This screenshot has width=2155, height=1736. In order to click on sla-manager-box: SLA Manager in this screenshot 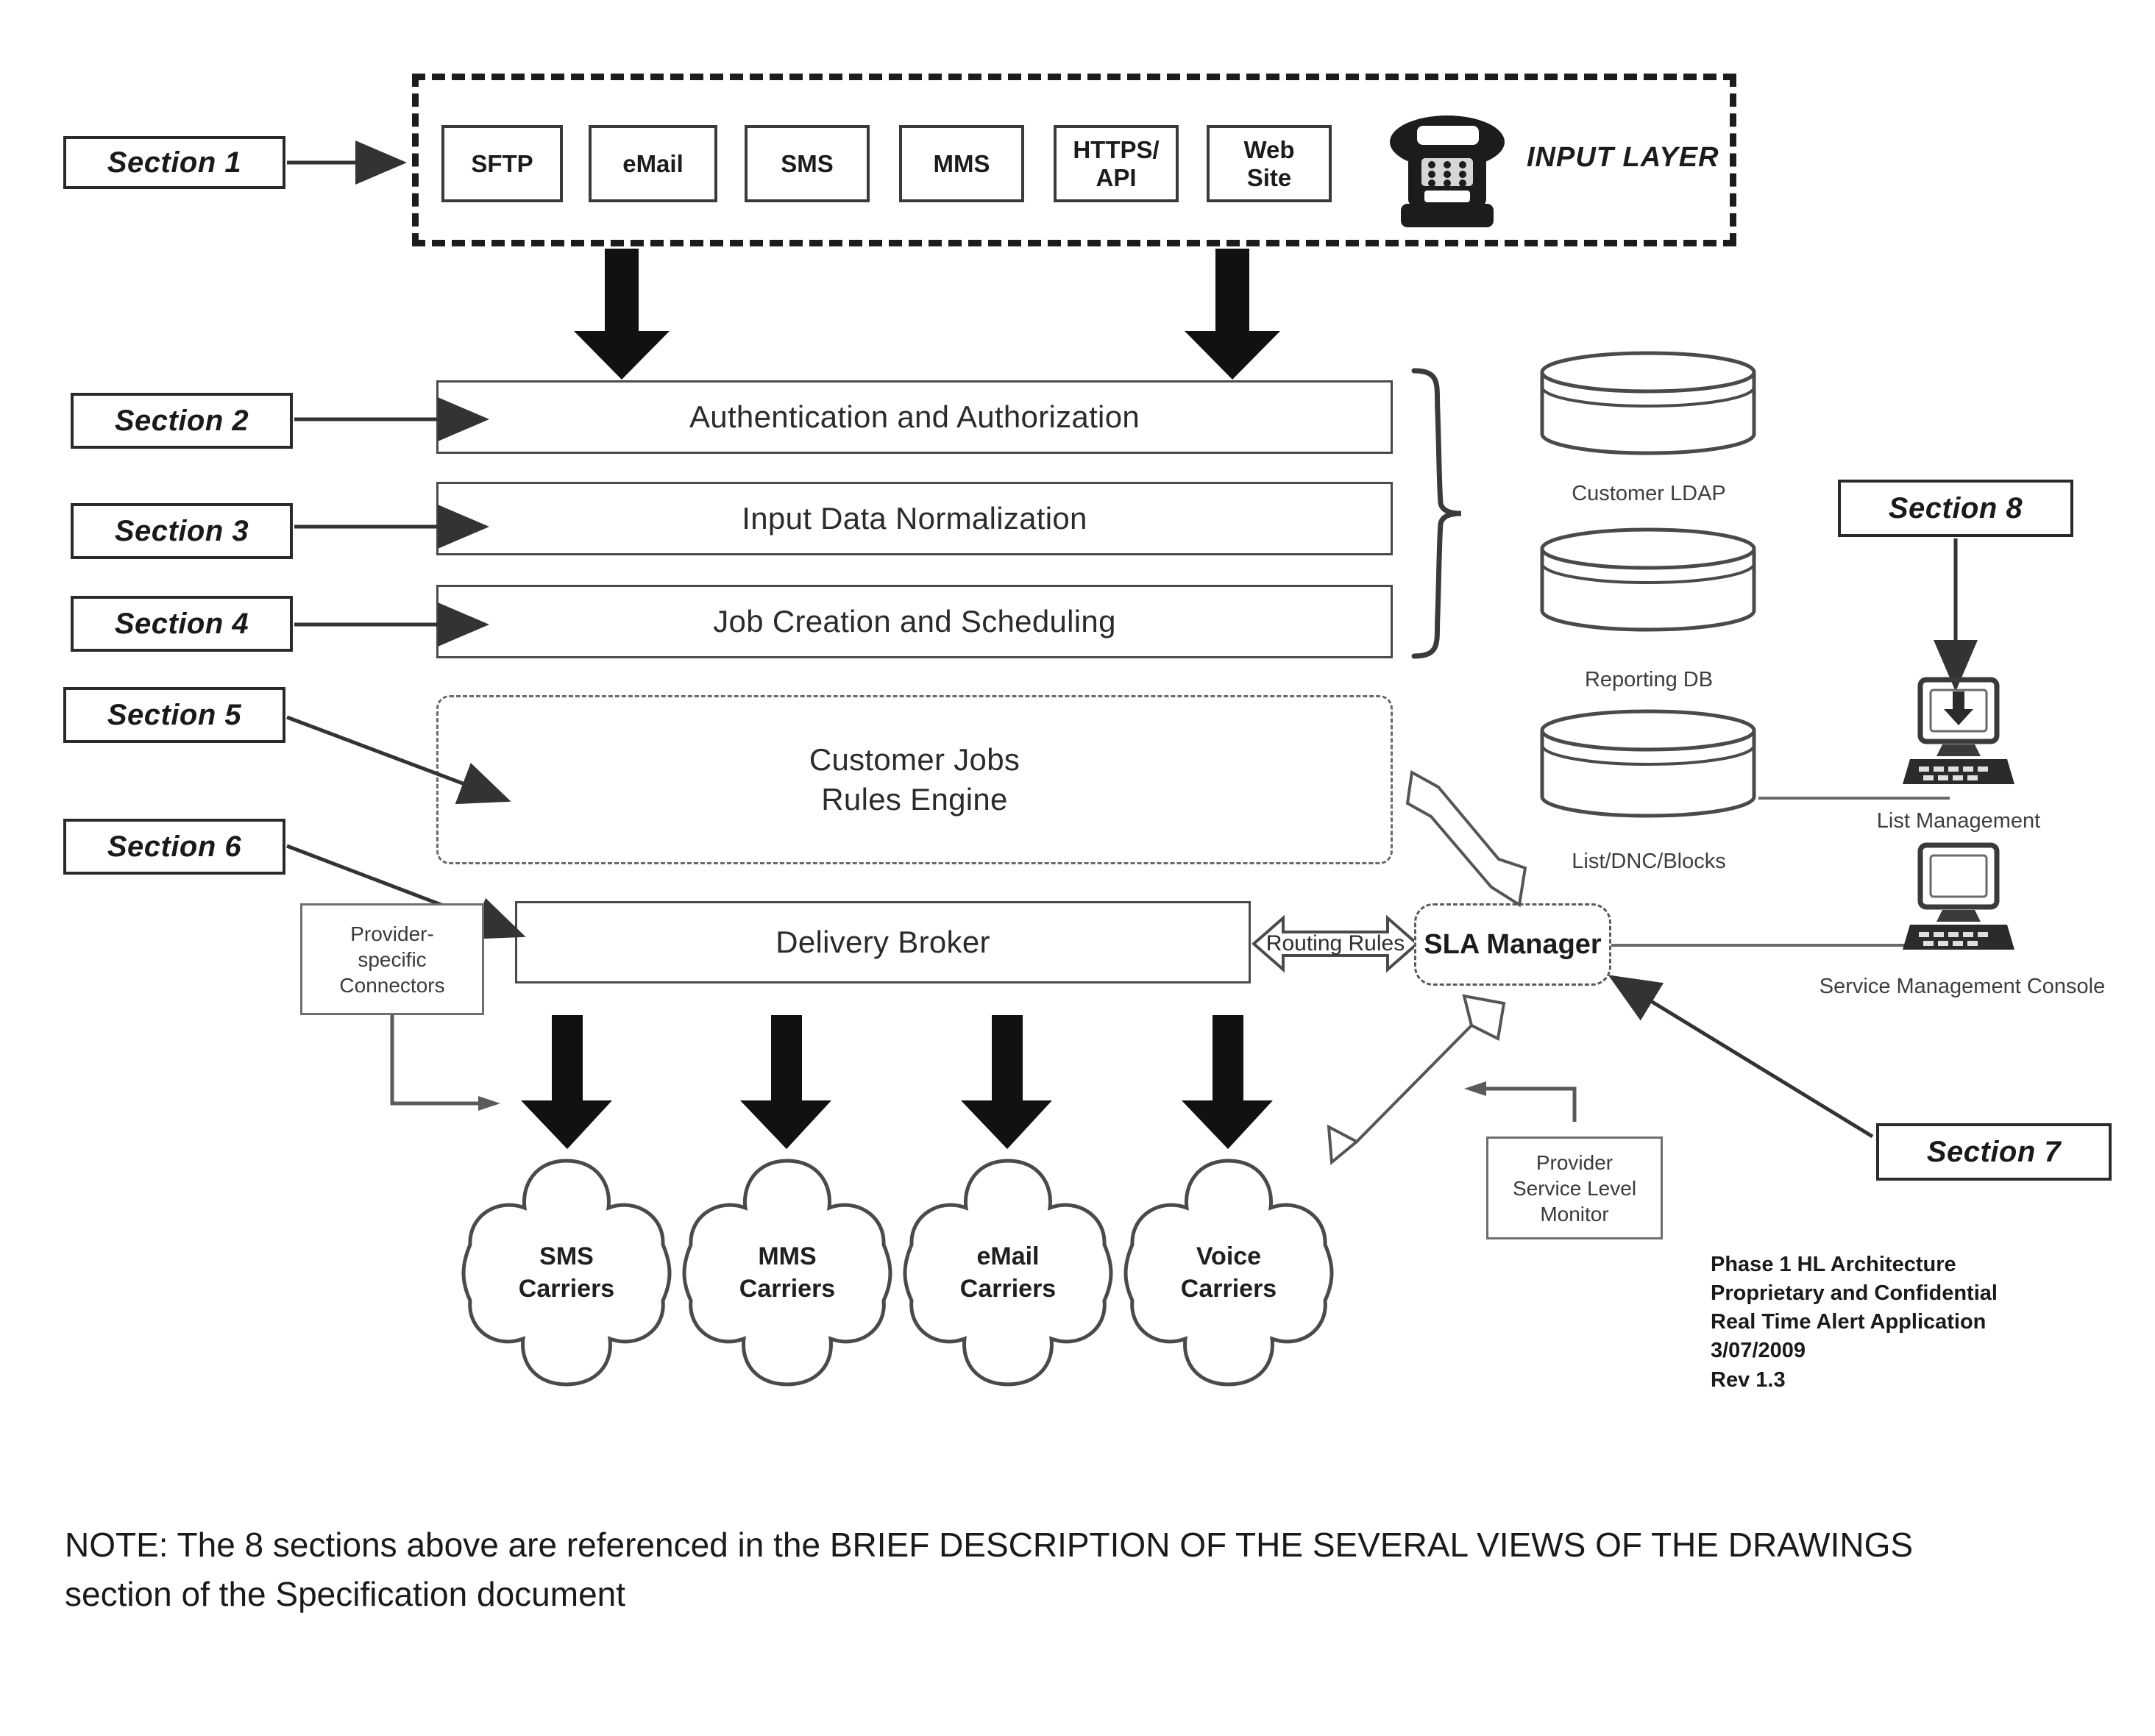, I will do `click(1512, 944)`.